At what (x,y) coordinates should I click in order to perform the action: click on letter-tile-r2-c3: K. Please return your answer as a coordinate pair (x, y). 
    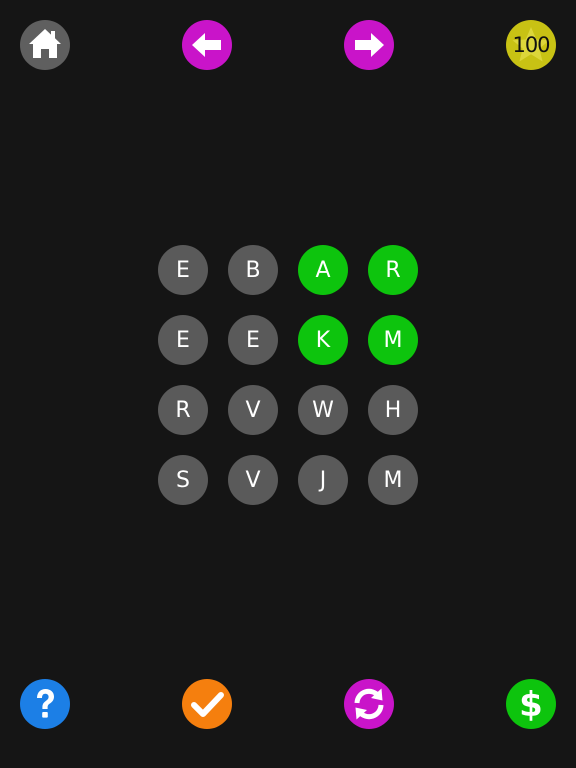
    Looking at the image, I should click on (323, 340).